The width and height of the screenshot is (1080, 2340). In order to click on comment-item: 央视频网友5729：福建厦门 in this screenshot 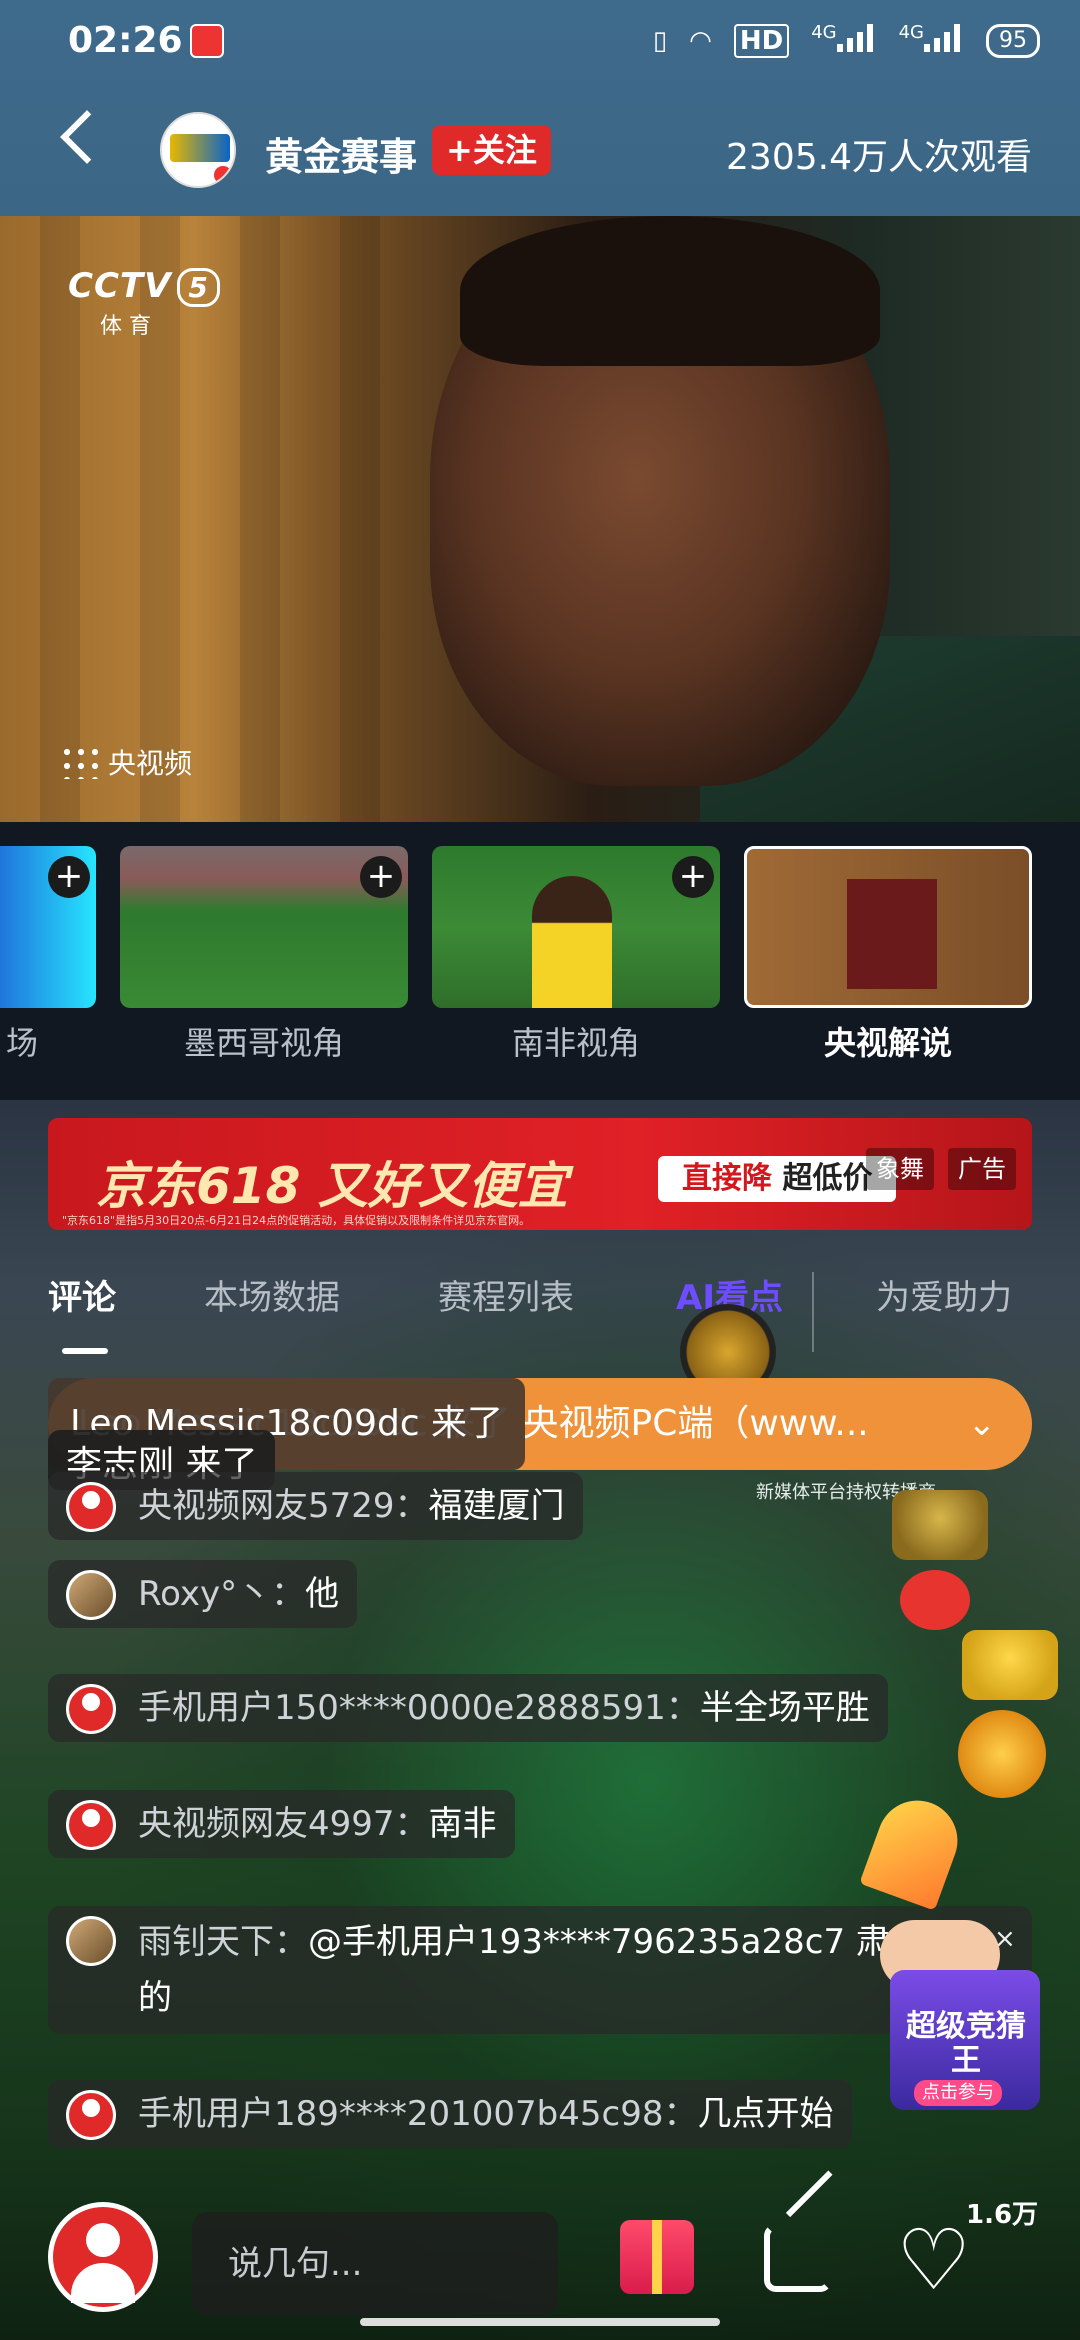, I will do `click(315, 1506)`.